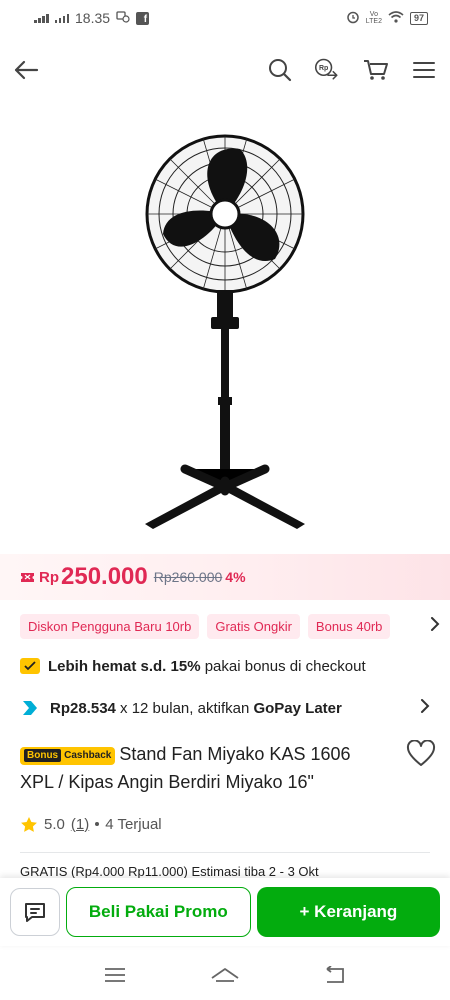  I want to click on divider, so click(225, 852).